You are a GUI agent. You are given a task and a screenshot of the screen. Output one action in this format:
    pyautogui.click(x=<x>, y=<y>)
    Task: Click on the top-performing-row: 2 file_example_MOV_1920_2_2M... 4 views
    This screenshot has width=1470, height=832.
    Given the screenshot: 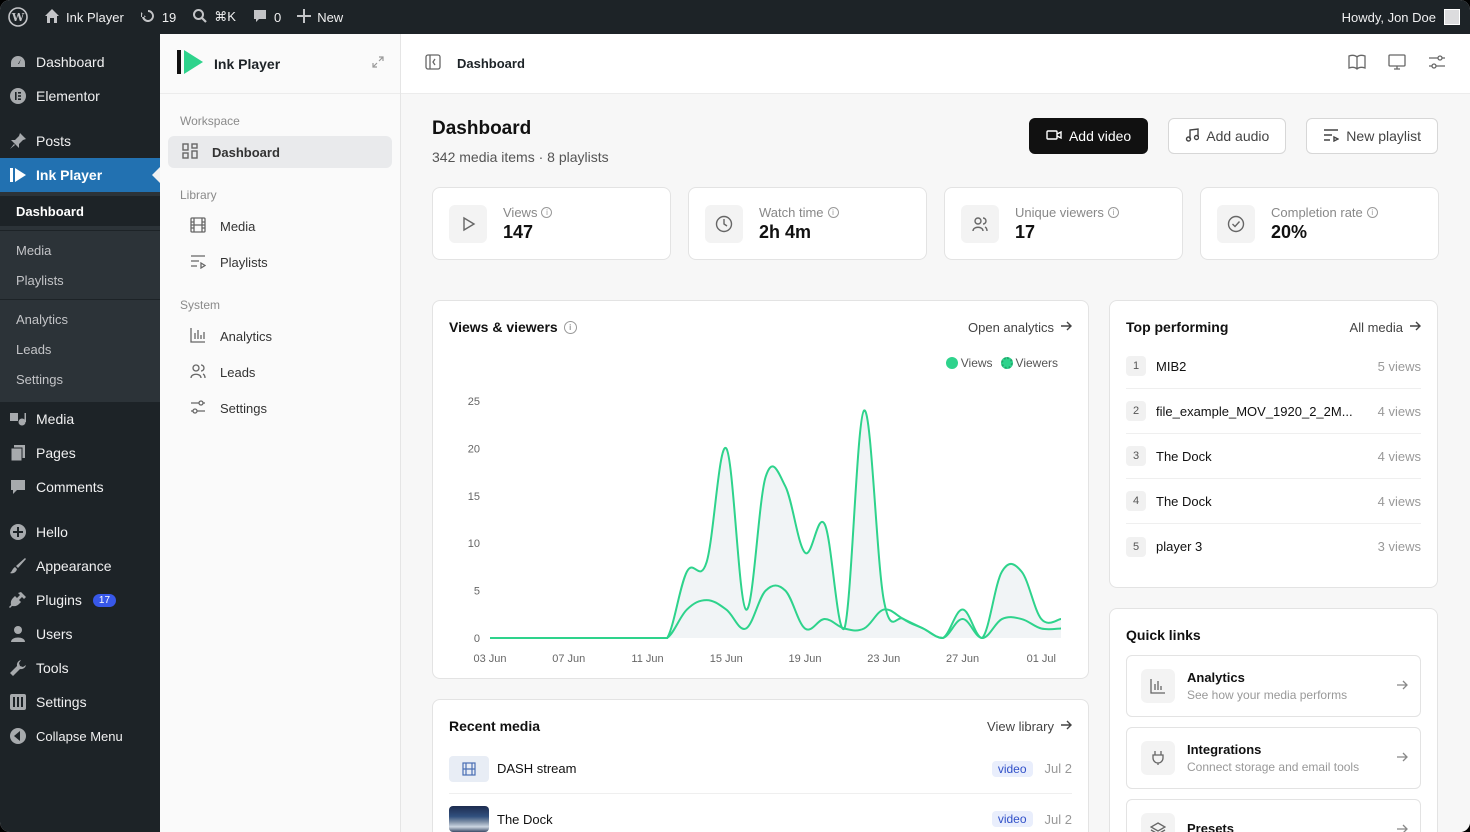 What is the action you would take?
    pyautogui.click(x=1273, y=411)
    